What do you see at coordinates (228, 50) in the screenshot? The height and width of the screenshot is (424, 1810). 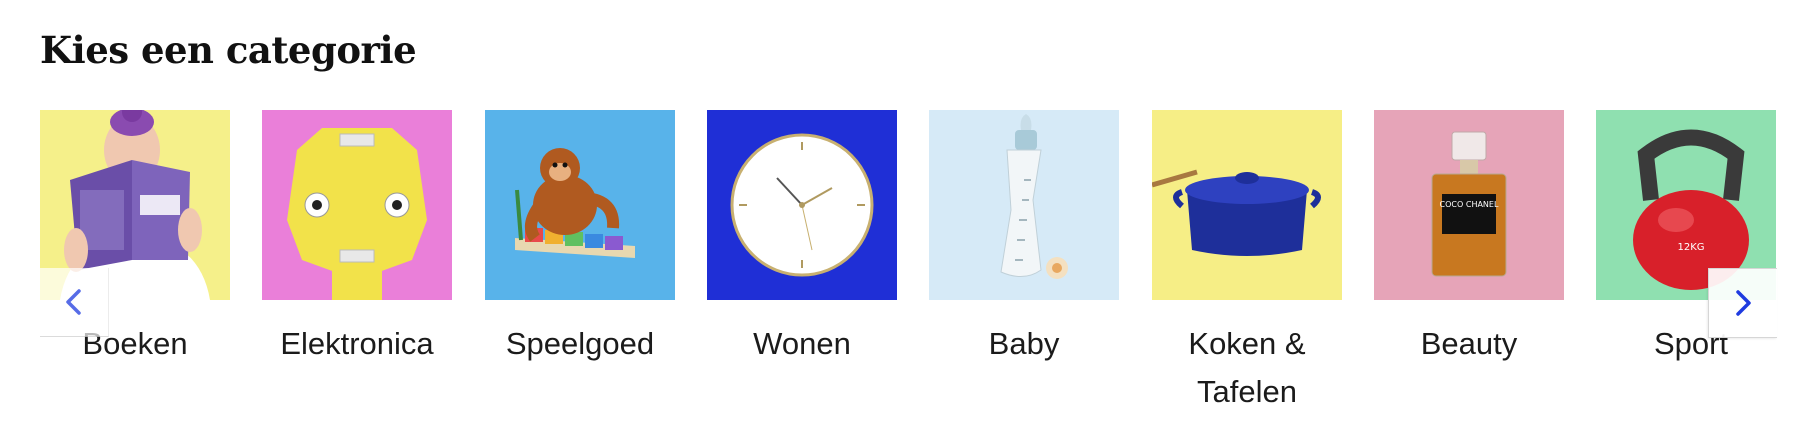 I see `section-title: Kies een categorie` at bounding box center [228, 50].